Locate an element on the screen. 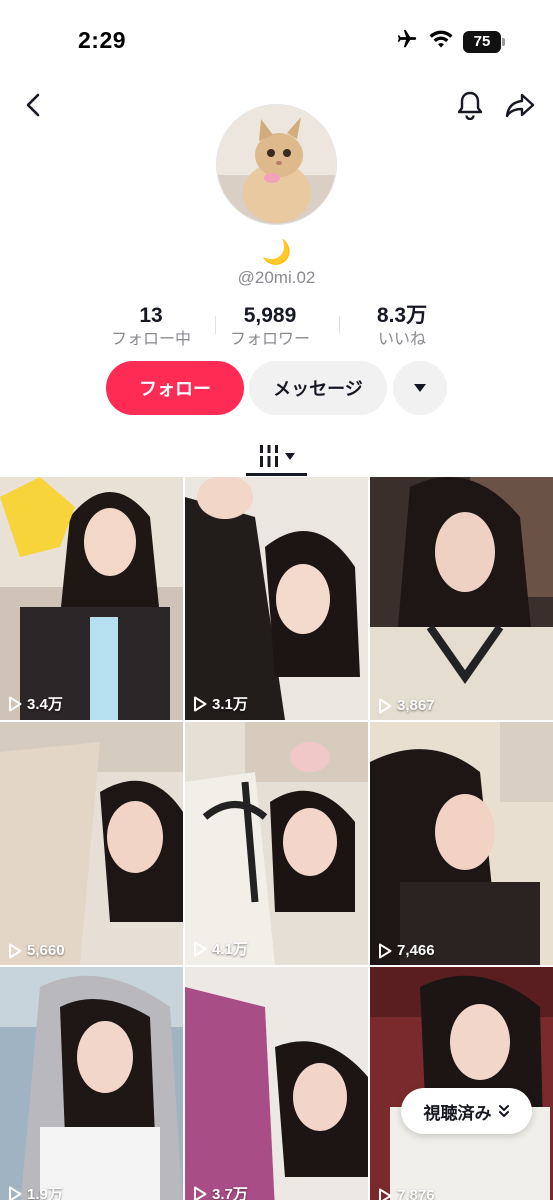  following-count: 13 is located at coordinates (151, 315).